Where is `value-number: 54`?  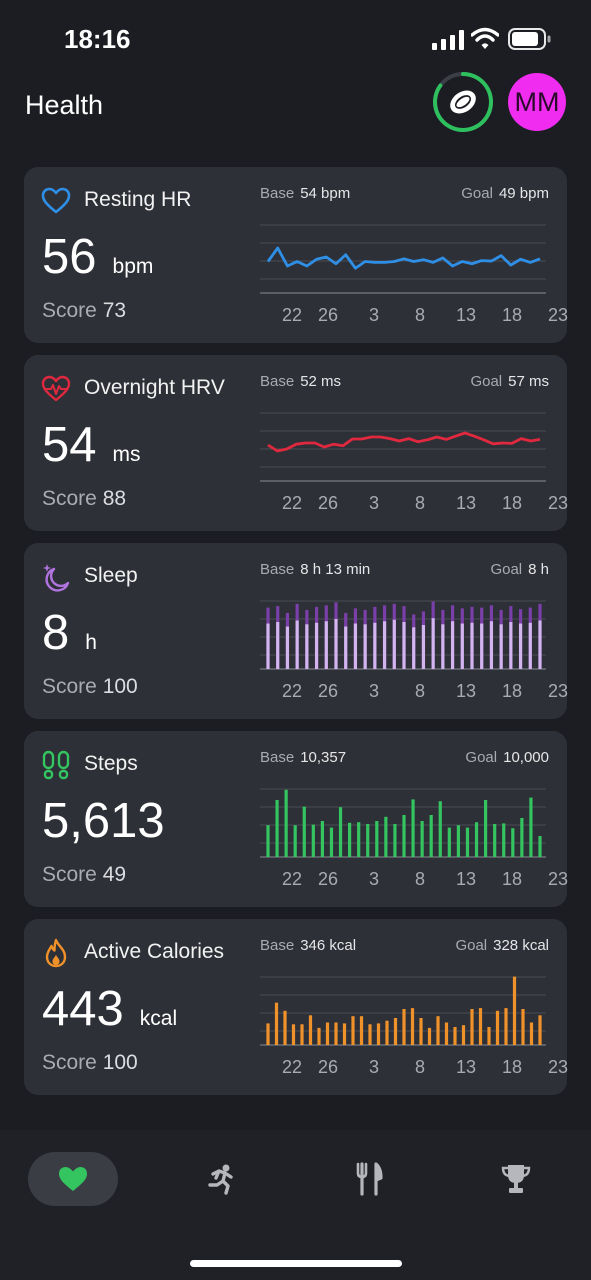 value-number: 54 is located at coordinates (69, 445).